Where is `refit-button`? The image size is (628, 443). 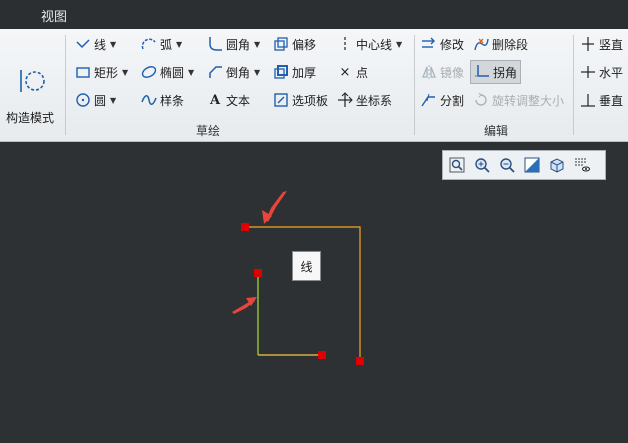 refit-button is located at coordinates (457, 165).